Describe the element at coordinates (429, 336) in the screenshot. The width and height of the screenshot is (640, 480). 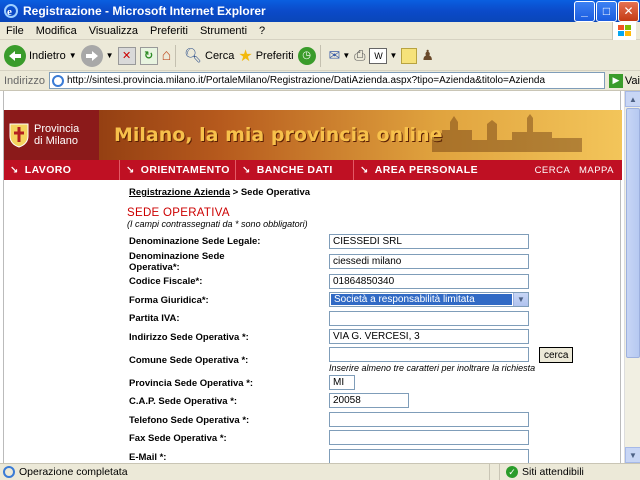
I see `indirizzo-input: VIA G. VERCESI, 3` at that location.